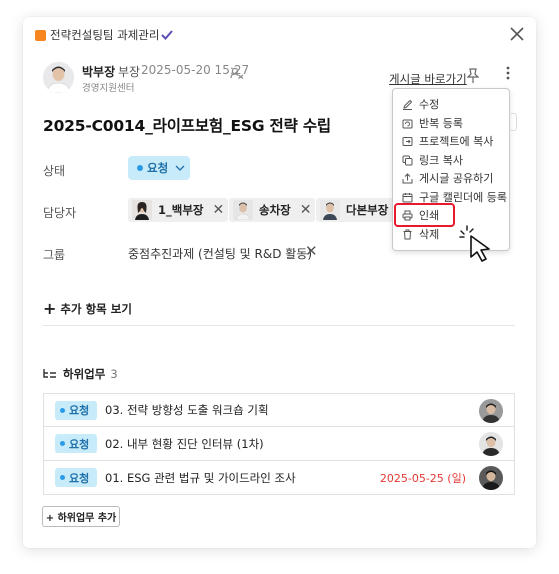 The height and width of the screenshot is (574, 559). Describe the element at coordinates (187, 410) in the screenshot. I see `subtask-name: 03. 전략 방향성 도출 워크숍 기획` at that location.